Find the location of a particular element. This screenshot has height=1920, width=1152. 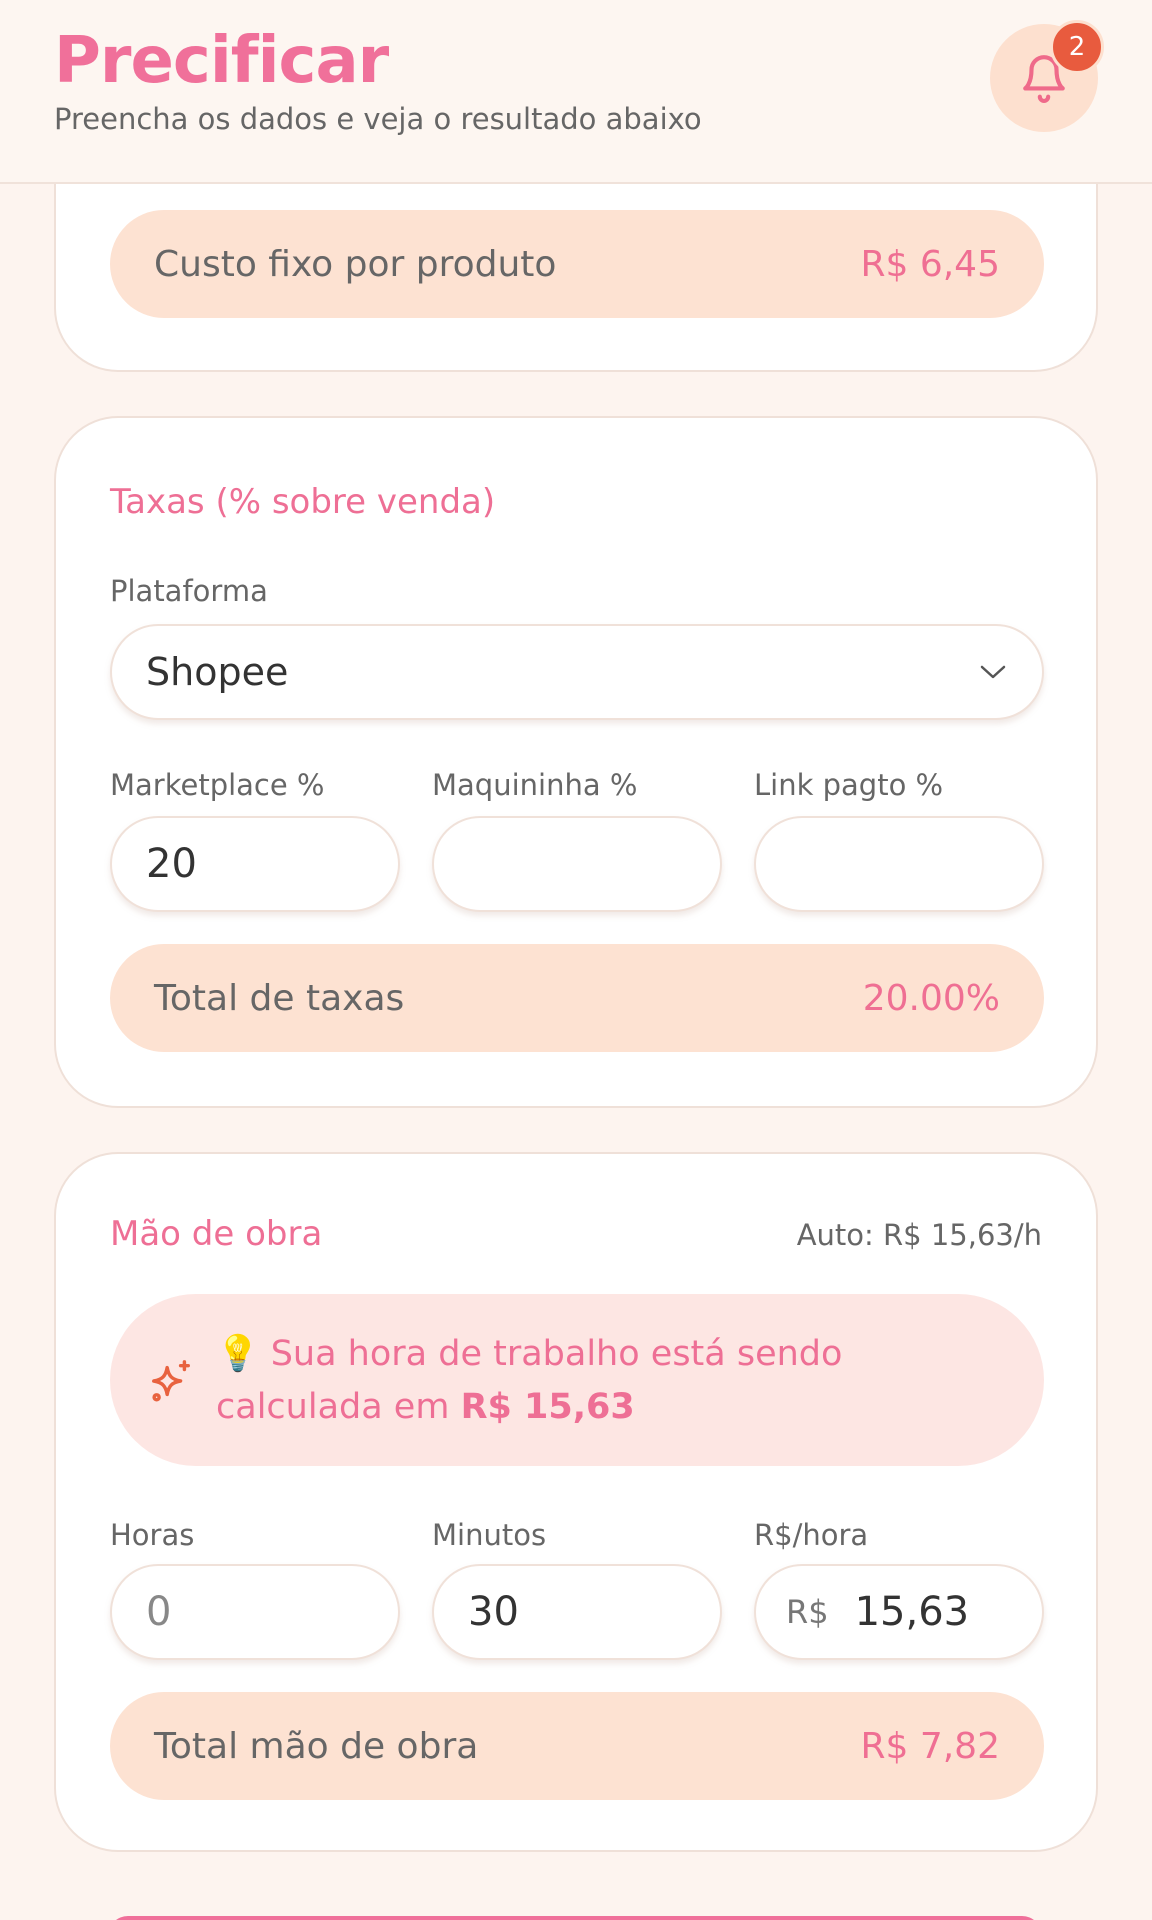

card-machine-label: Maquininha % is located at coordinates (535, 785).